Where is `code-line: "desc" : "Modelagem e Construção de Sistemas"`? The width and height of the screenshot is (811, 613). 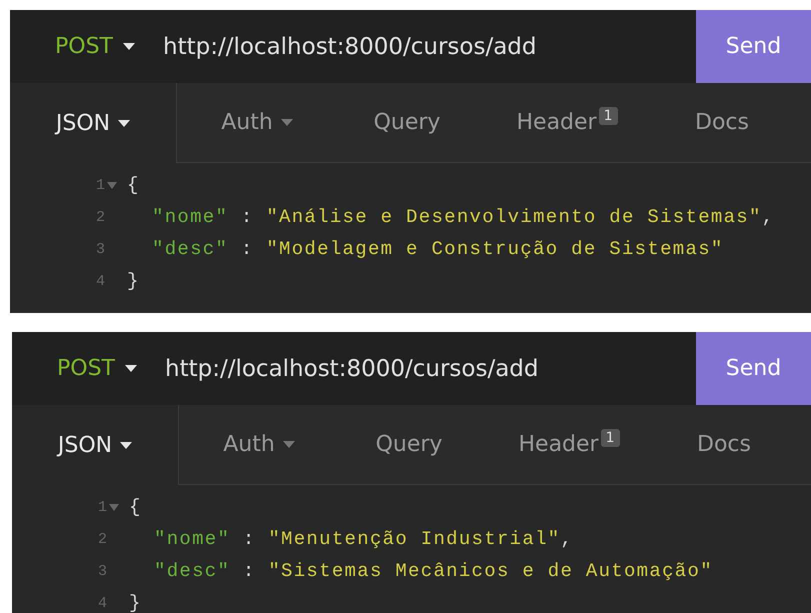
code-line: "desc" : "Modelagem e Construção de Sistemas" is located at coordinates (437, 249).